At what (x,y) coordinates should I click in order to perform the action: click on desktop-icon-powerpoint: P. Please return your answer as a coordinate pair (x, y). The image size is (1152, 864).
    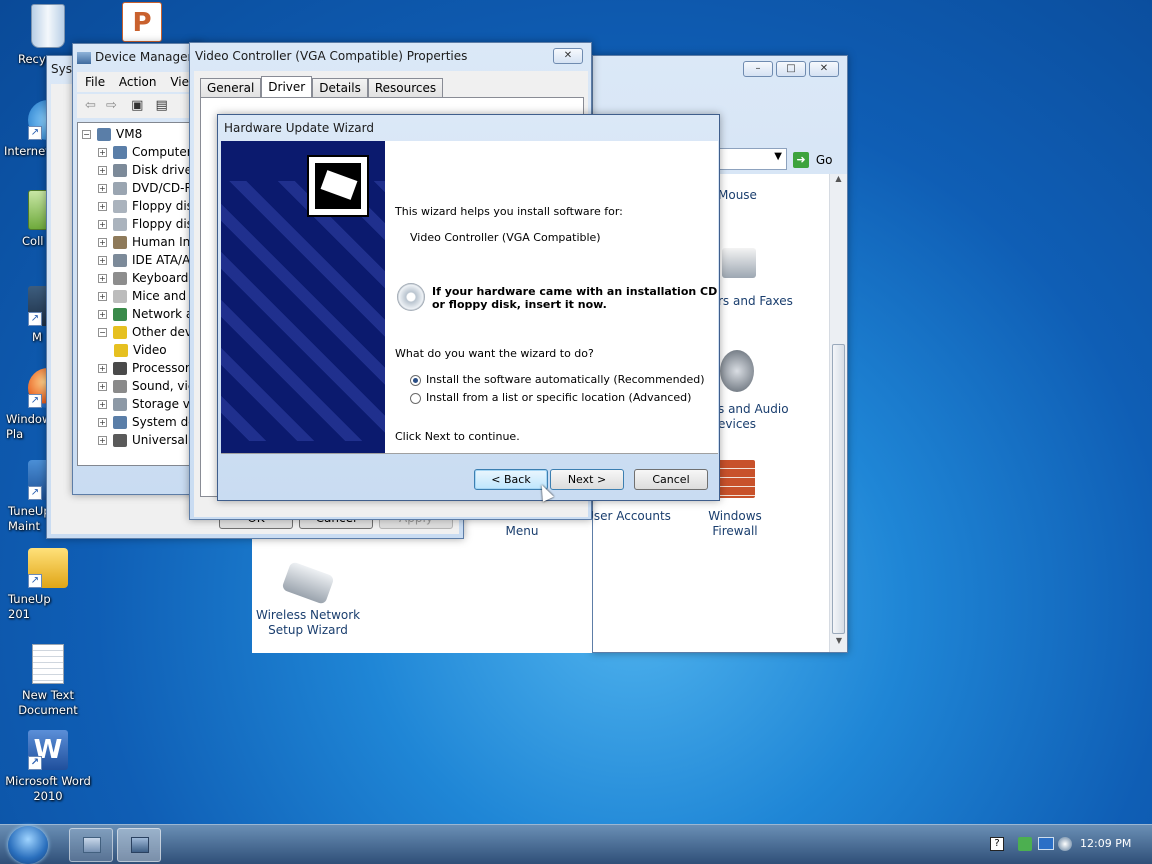
    Looking at the image, I should click on (142, 24).